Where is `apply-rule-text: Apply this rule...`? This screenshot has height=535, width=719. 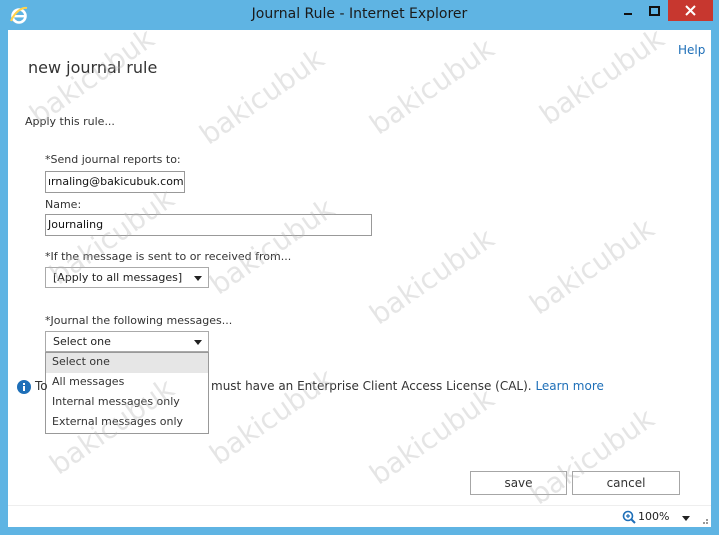
apply-rule-text: Apply this rule... is located at coordinates (70, 121).